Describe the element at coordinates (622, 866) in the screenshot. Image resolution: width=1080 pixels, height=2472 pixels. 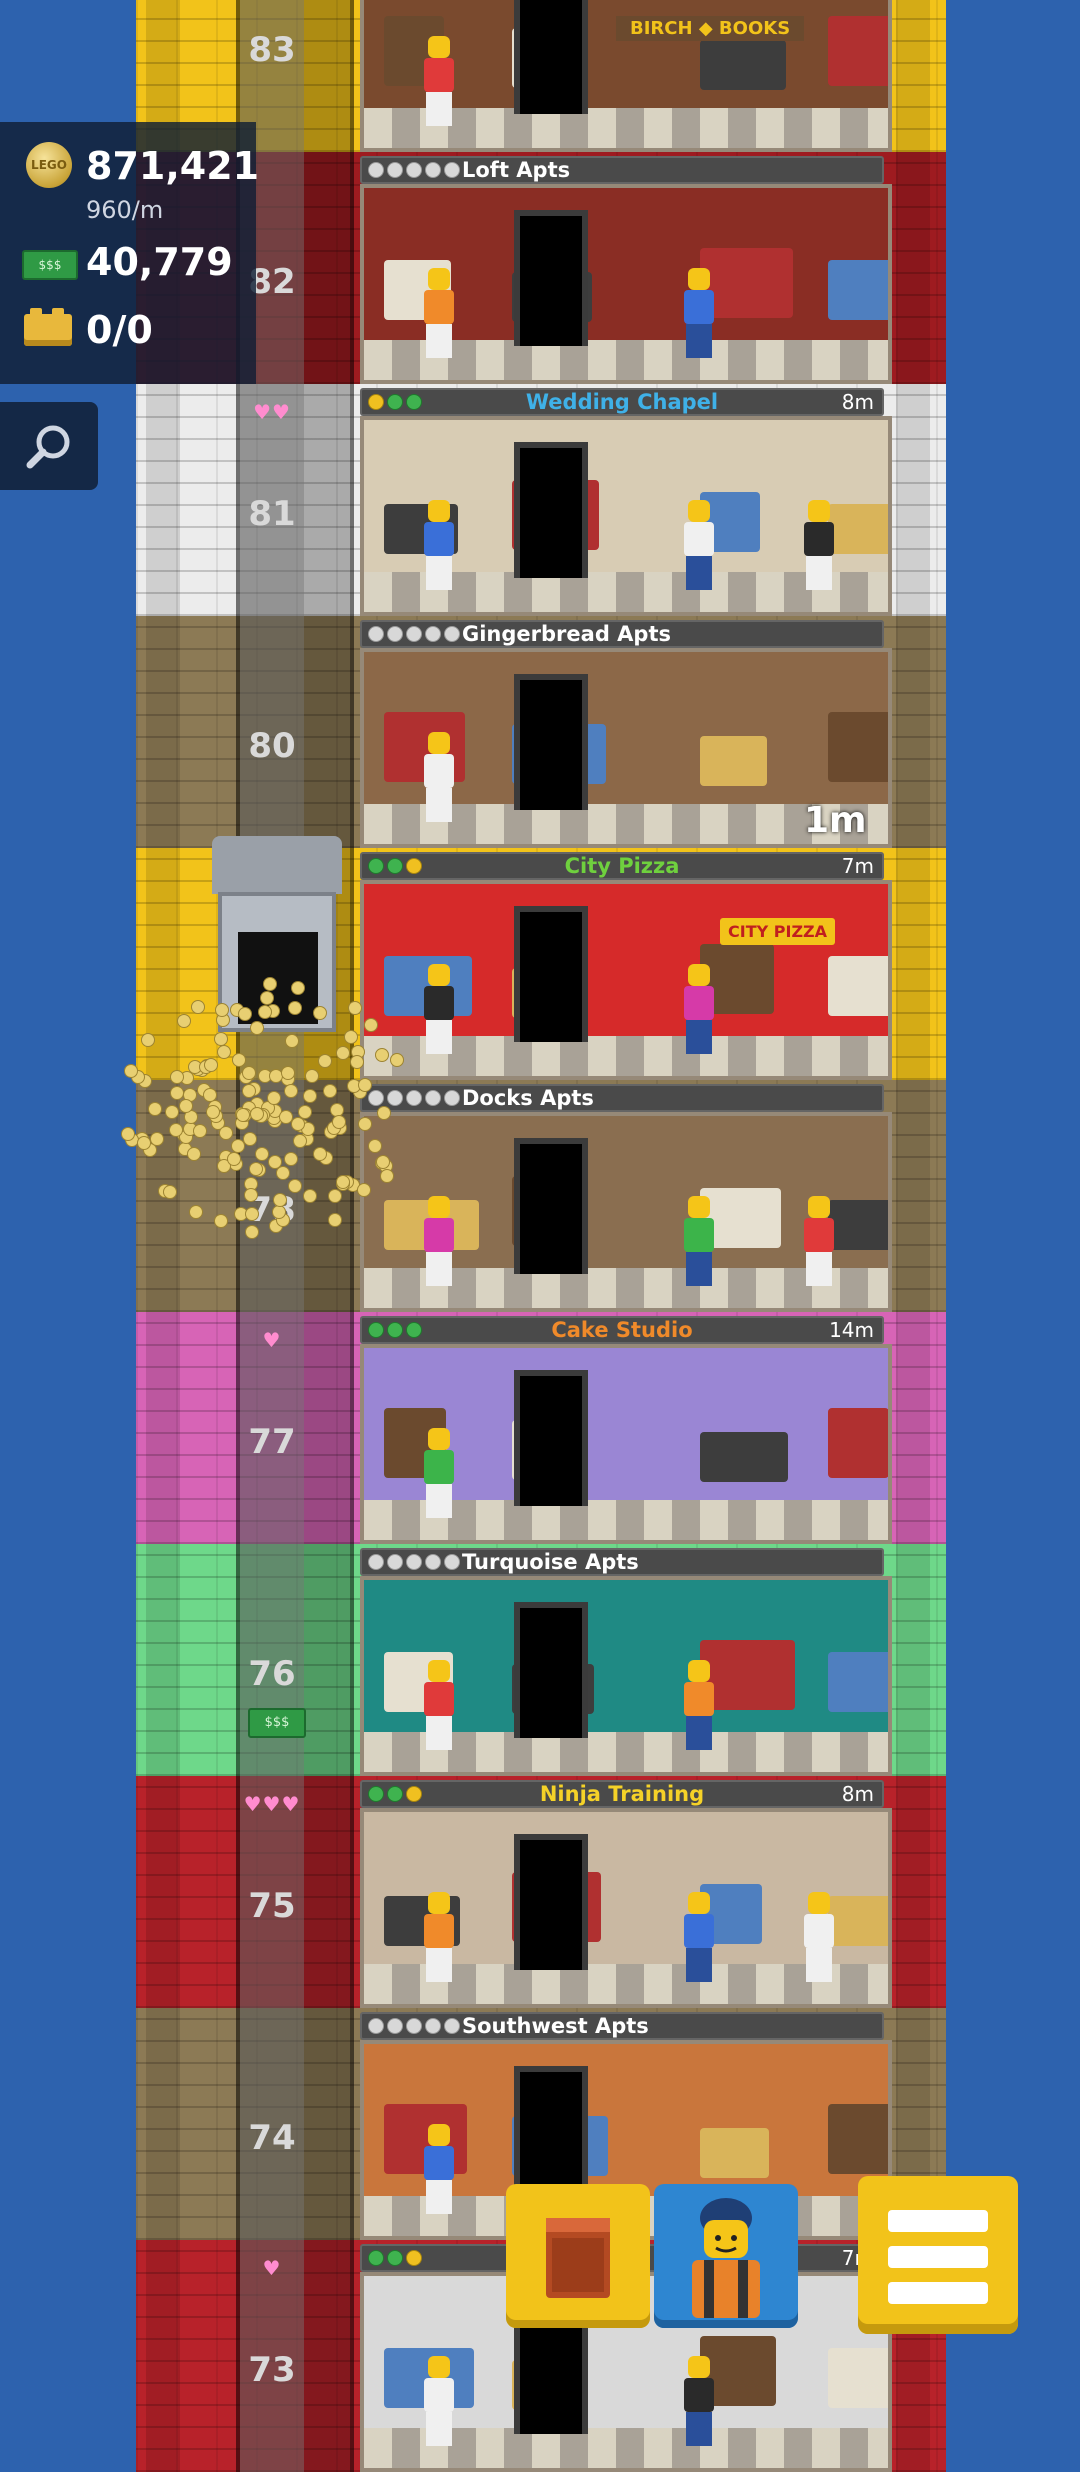
I see `floor-nameplate: City Pizza 7m` at that location.